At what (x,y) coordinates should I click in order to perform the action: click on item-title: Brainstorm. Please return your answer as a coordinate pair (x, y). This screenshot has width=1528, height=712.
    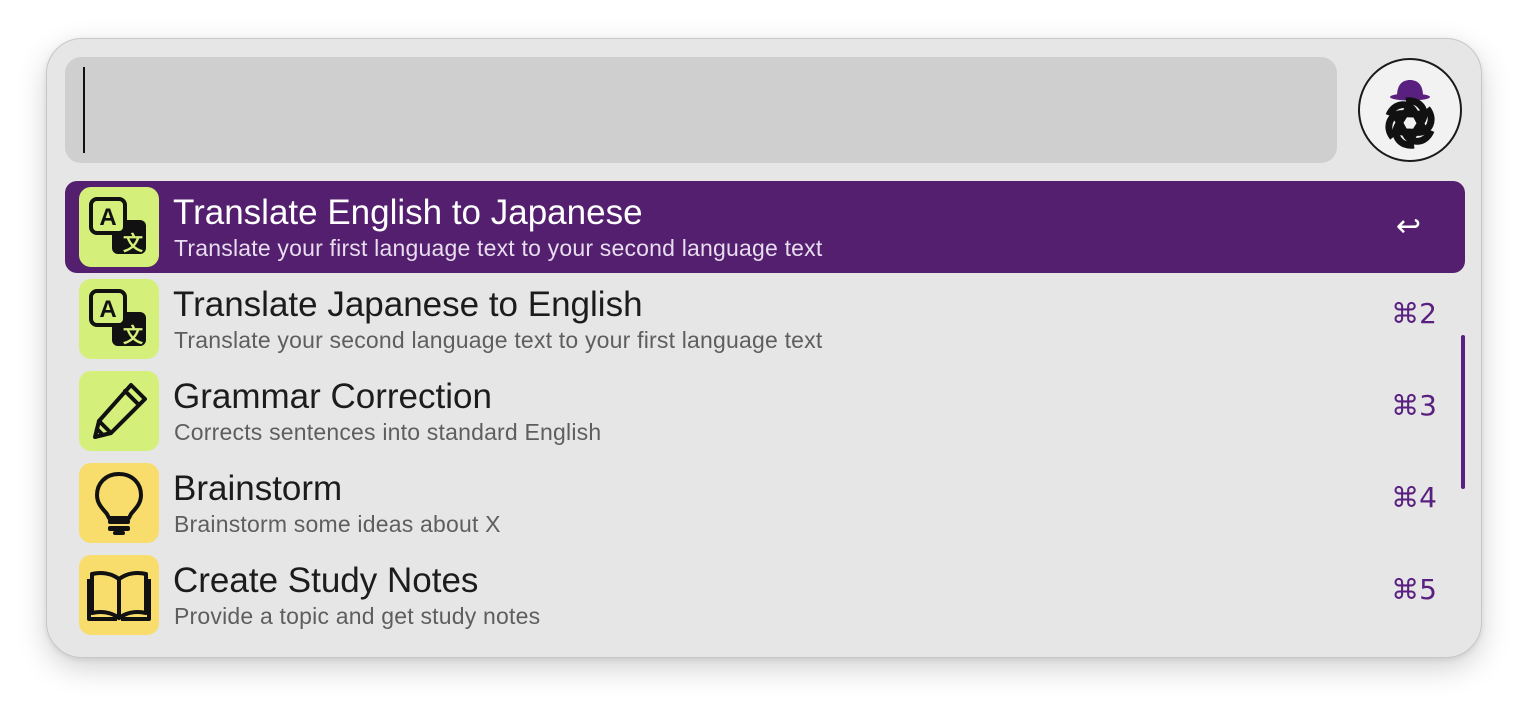
    Looking at the image, I should click on (258, 488).